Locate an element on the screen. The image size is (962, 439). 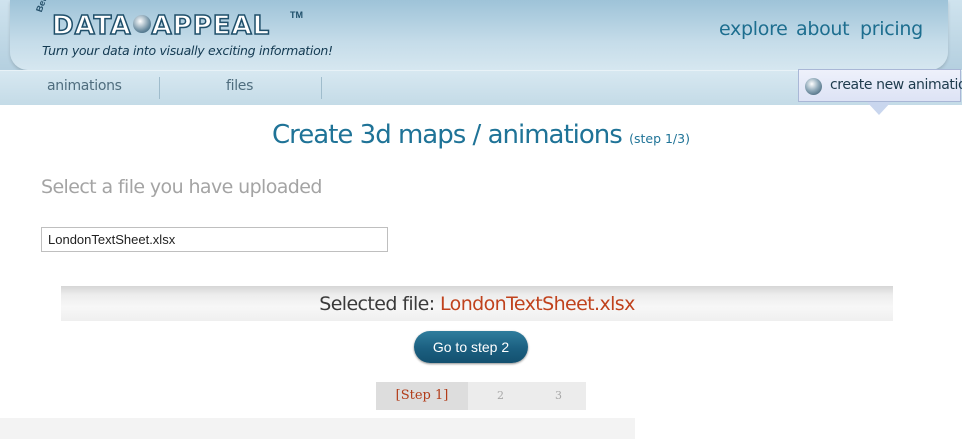
beta-tag: Beta is located at coordinates (42, 7).